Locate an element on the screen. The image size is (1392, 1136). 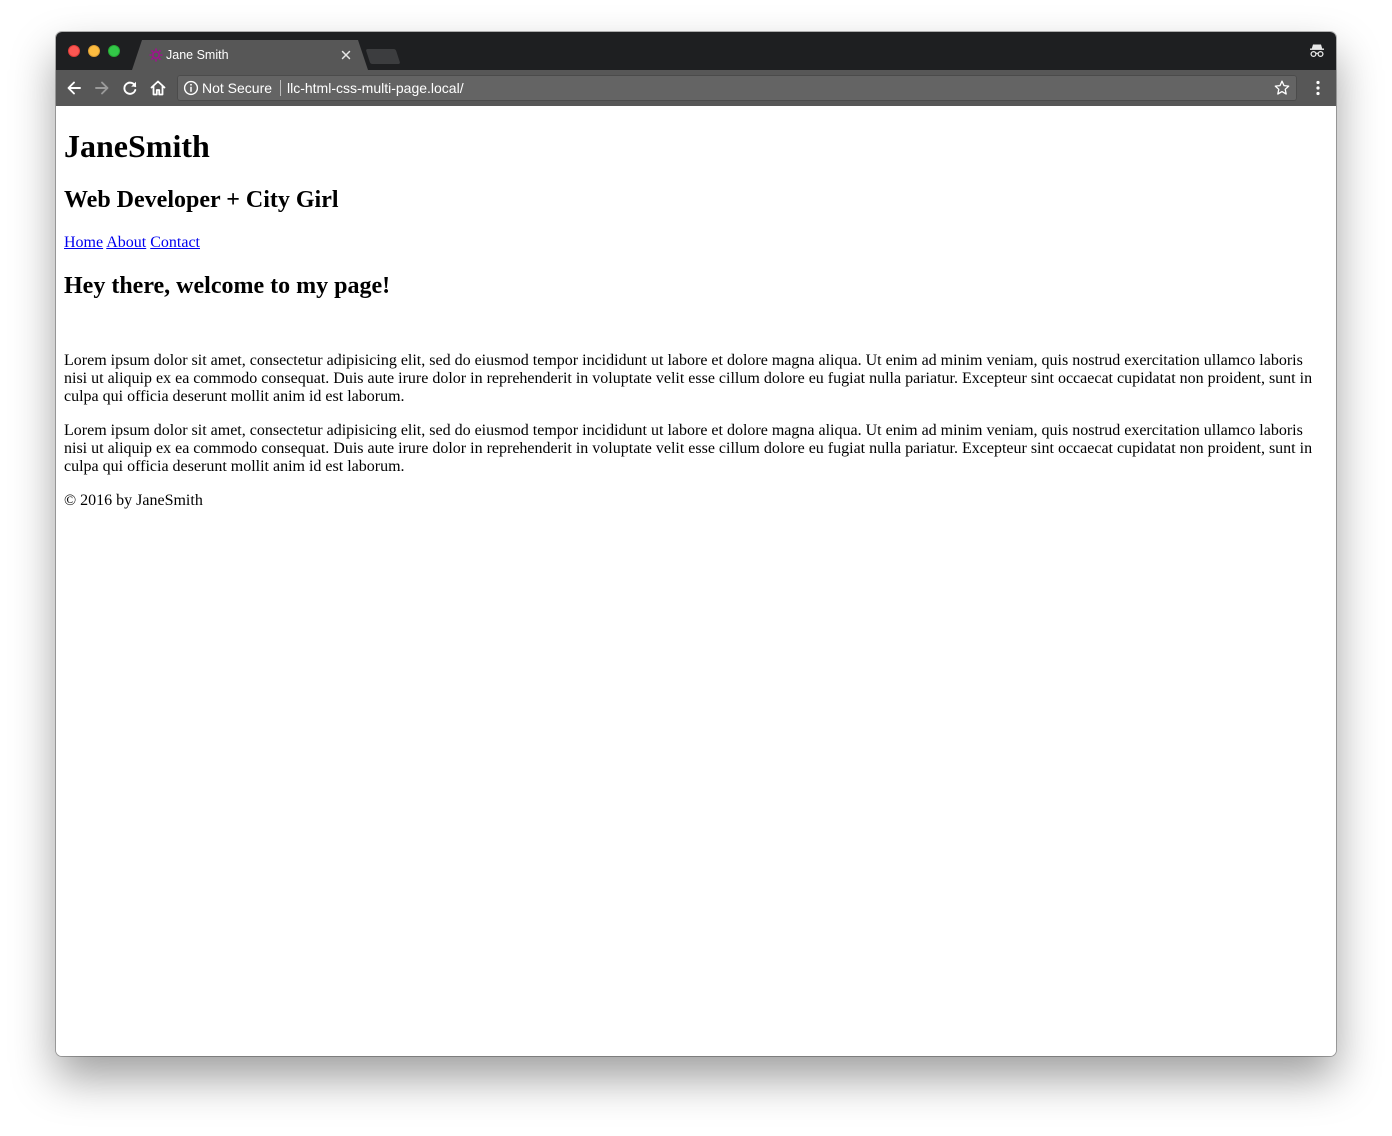
browser-tab: Jane Smith is located at coordinates (250, 55).